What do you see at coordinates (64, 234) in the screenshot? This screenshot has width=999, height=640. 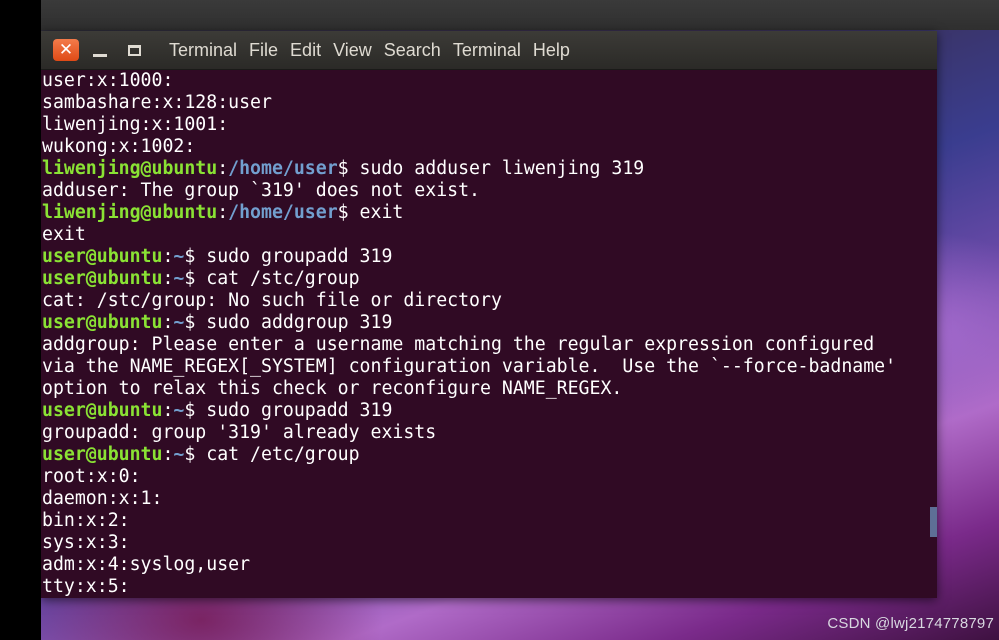 I see `output-line: exit` at bounding box center [64, 234].